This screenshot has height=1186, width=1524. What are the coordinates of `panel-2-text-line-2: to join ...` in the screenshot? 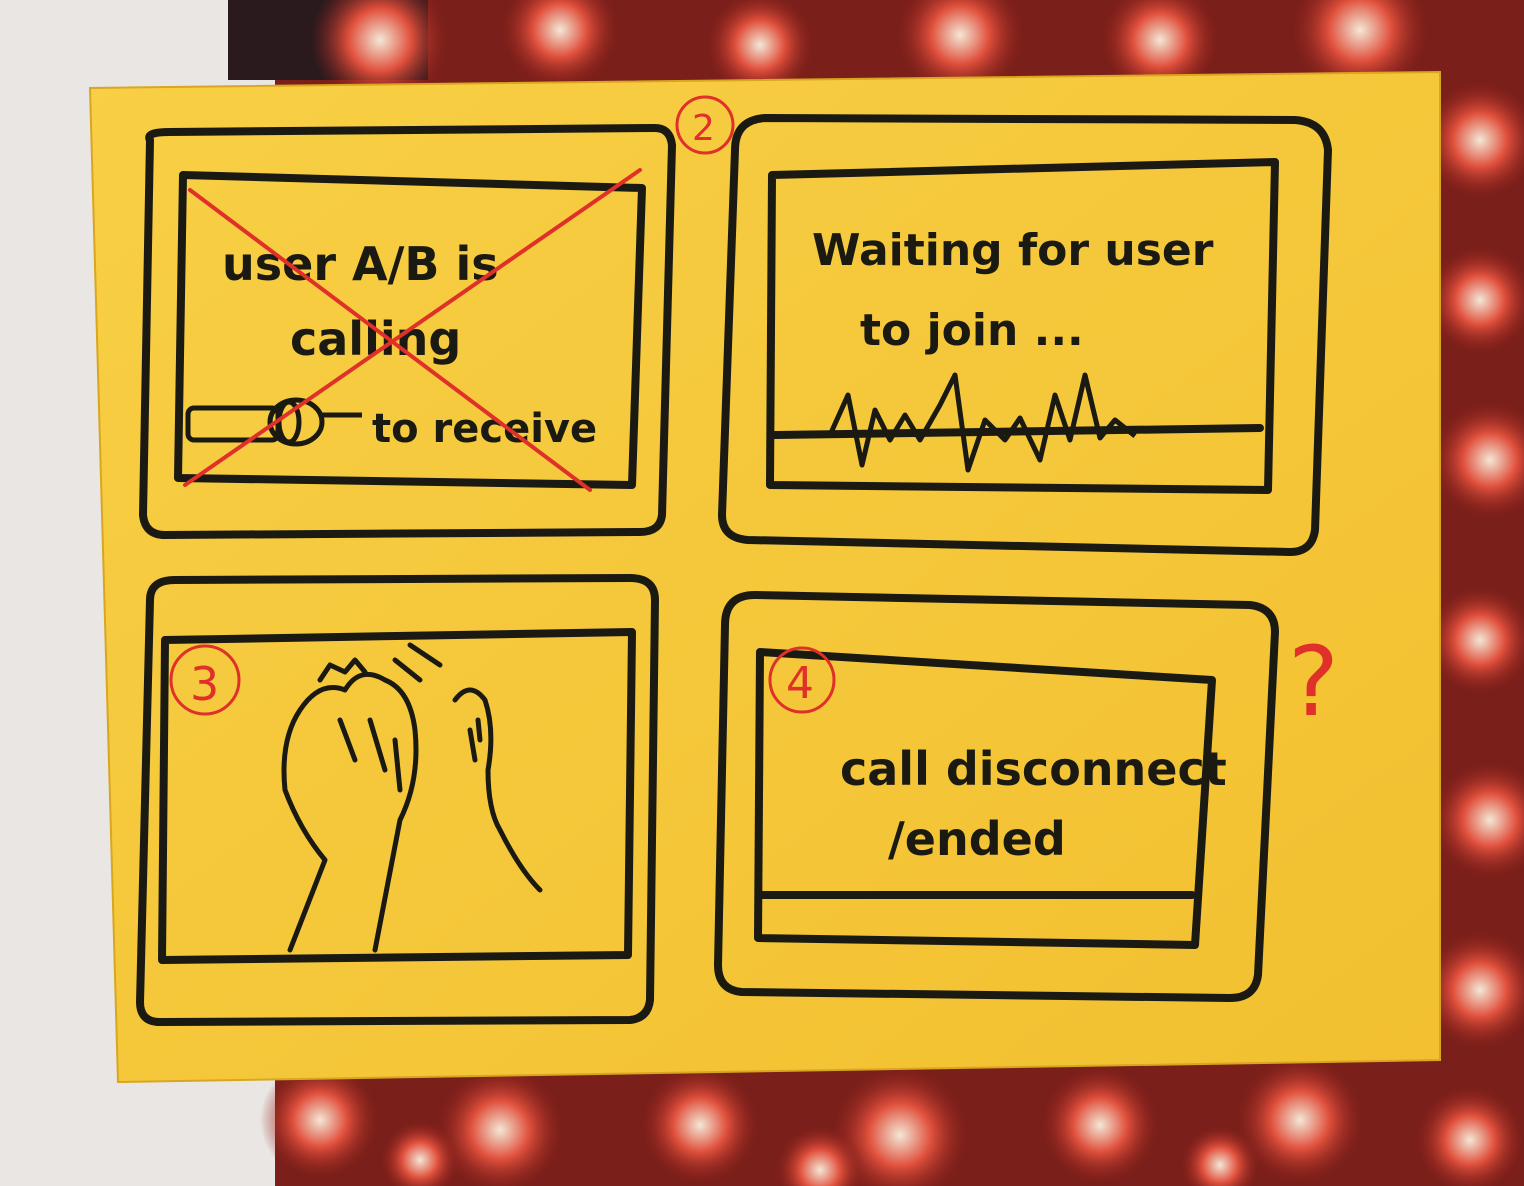 It's located at (972, 330).